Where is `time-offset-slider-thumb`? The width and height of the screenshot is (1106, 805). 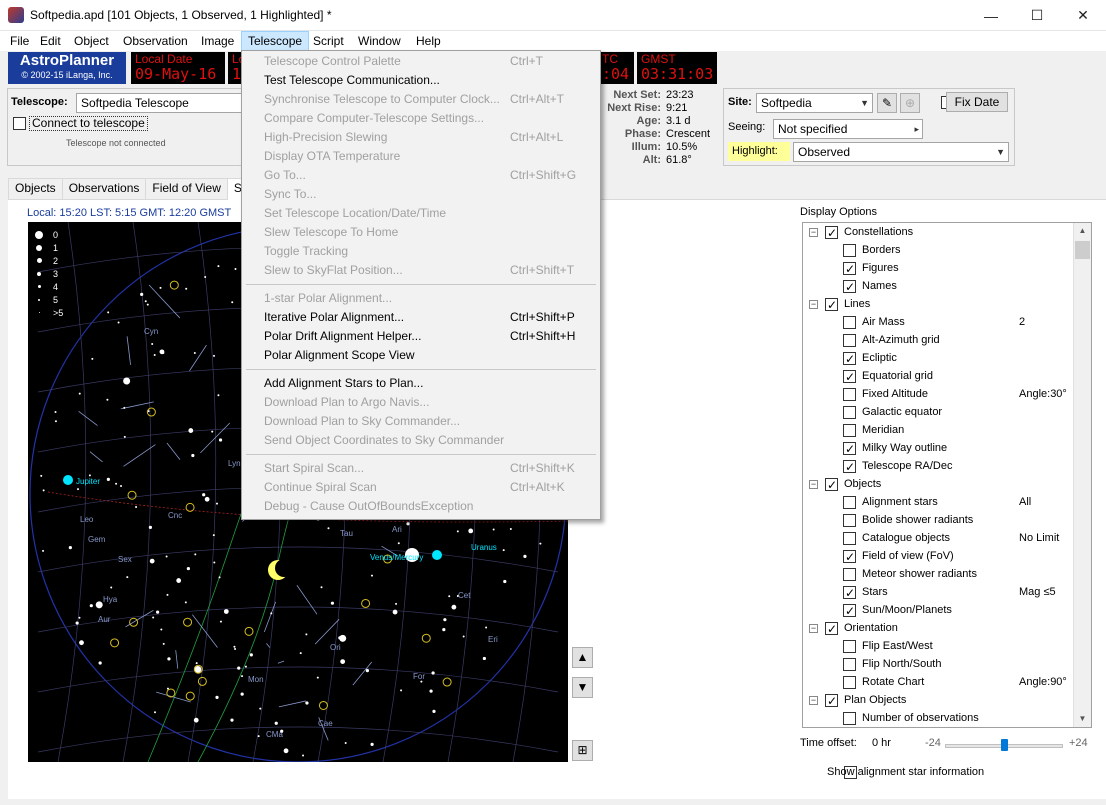 time-offset-slider-thumb is located at coordinates (1004, 745).